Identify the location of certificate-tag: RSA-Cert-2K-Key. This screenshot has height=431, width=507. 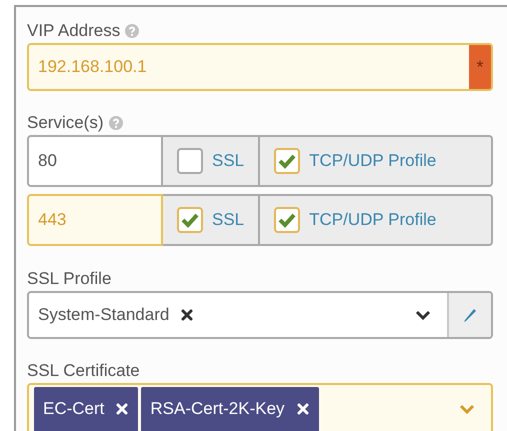
(230, 409).